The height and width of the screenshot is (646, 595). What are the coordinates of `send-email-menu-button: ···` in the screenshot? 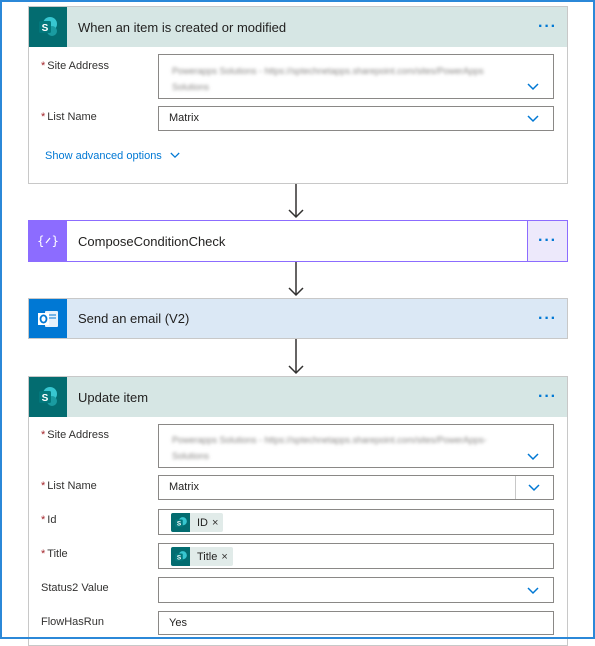 It's located at (547, 318).